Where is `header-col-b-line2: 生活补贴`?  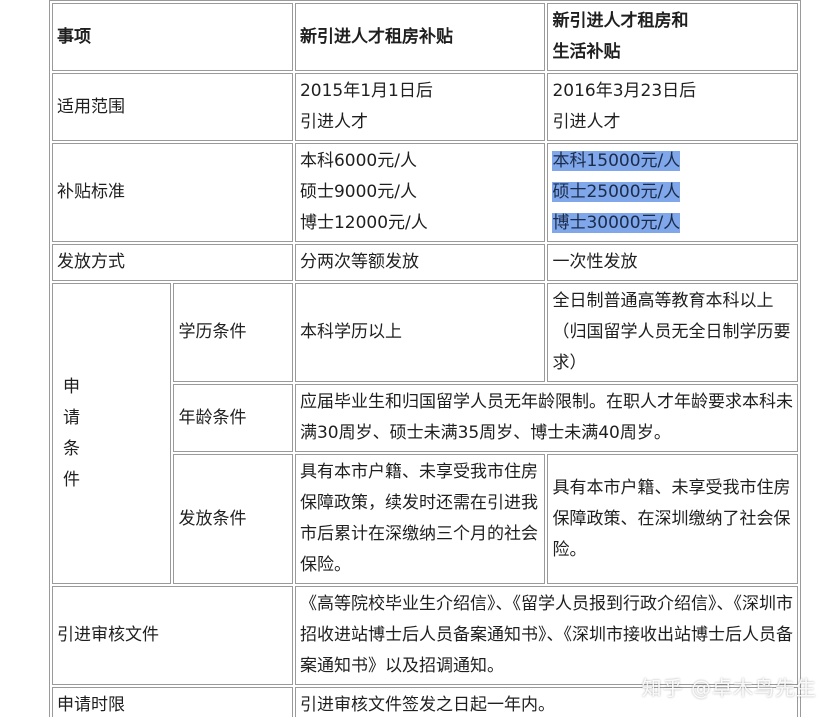
header-col-b-line2: 生活补贴 is located at coordinates (586, 52).